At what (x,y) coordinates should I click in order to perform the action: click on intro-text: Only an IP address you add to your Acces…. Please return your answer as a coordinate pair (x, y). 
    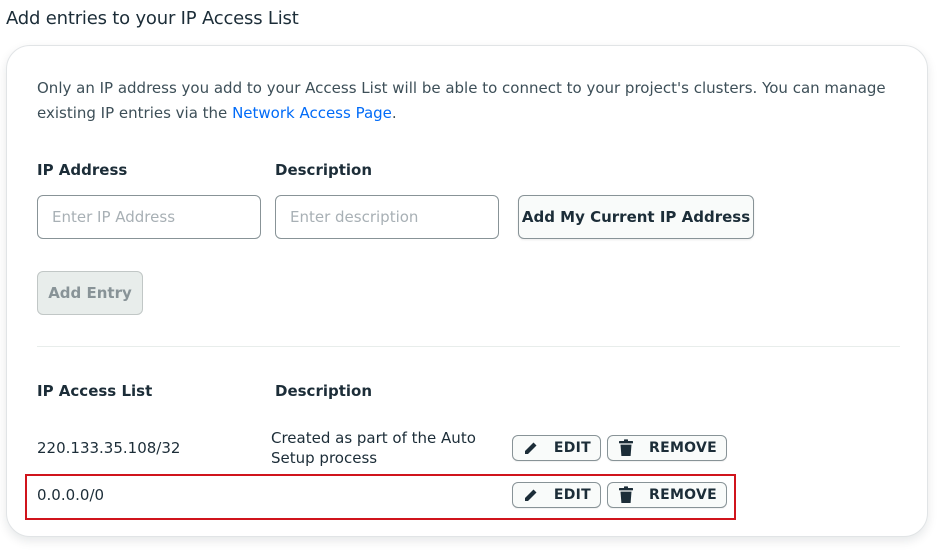
    Looking at the image, I should click on (472, 101).